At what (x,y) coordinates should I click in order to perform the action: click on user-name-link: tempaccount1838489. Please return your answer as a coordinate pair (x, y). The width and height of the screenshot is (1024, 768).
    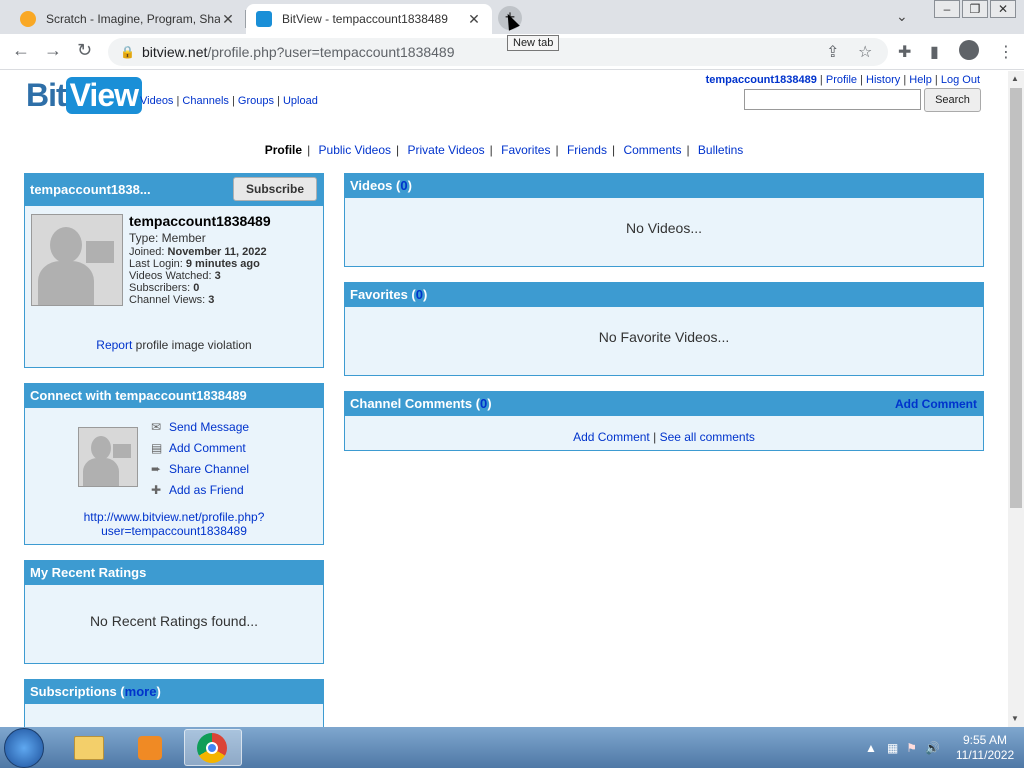
    Looking at the image, I should click on (761, 80).